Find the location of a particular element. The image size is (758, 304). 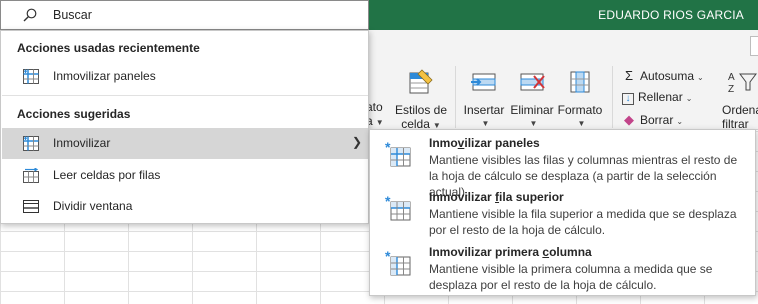

format-as-table-label-2: a ▼ is located at coordinates (375, 121).